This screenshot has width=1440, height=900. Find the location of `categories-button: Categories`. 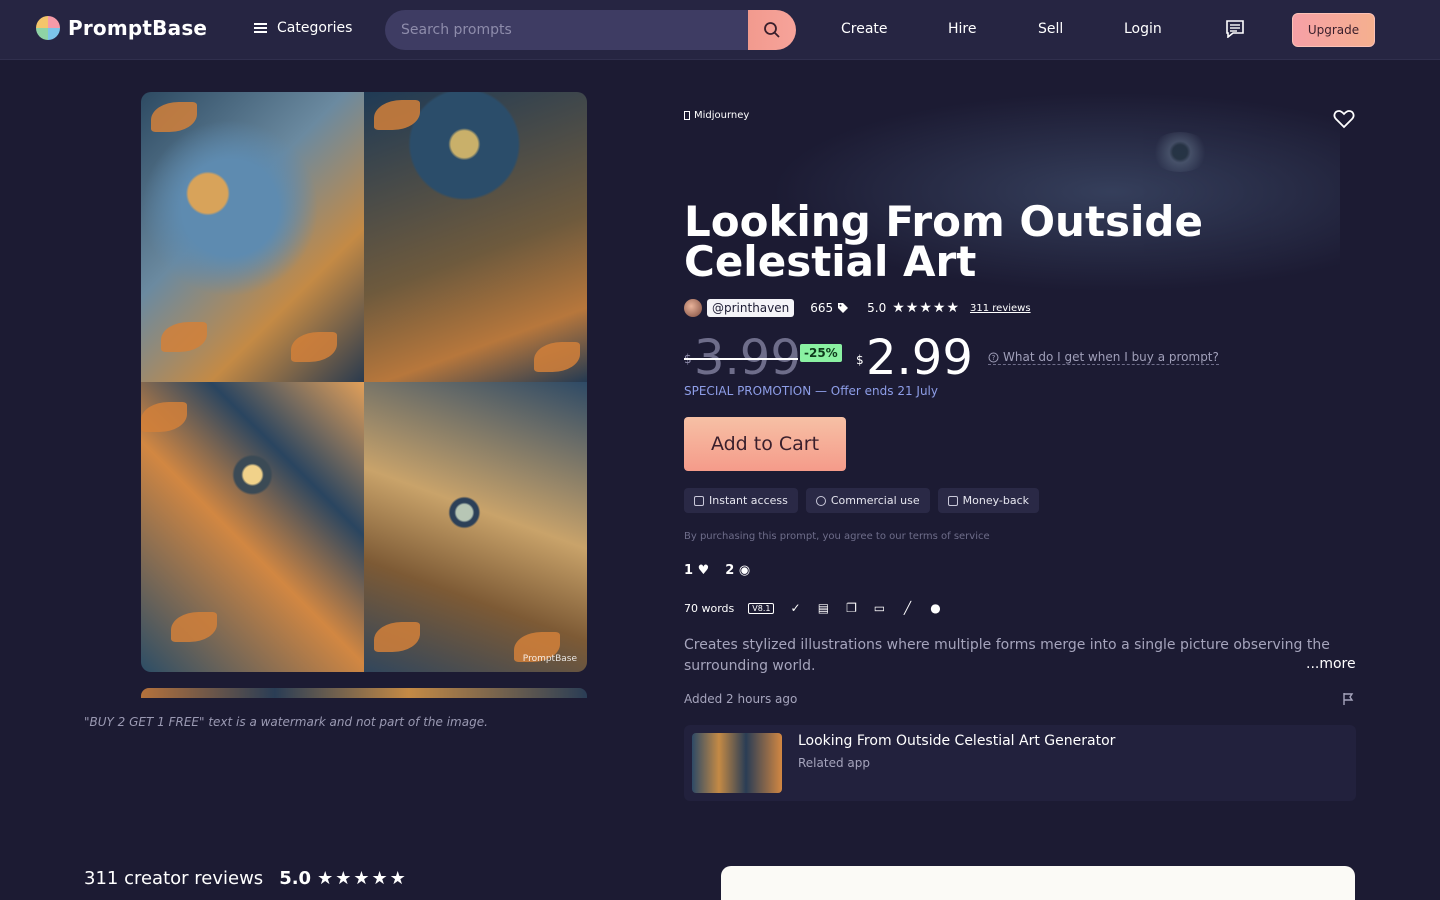

categories-button: Categories is located at coordinates (303, 28).